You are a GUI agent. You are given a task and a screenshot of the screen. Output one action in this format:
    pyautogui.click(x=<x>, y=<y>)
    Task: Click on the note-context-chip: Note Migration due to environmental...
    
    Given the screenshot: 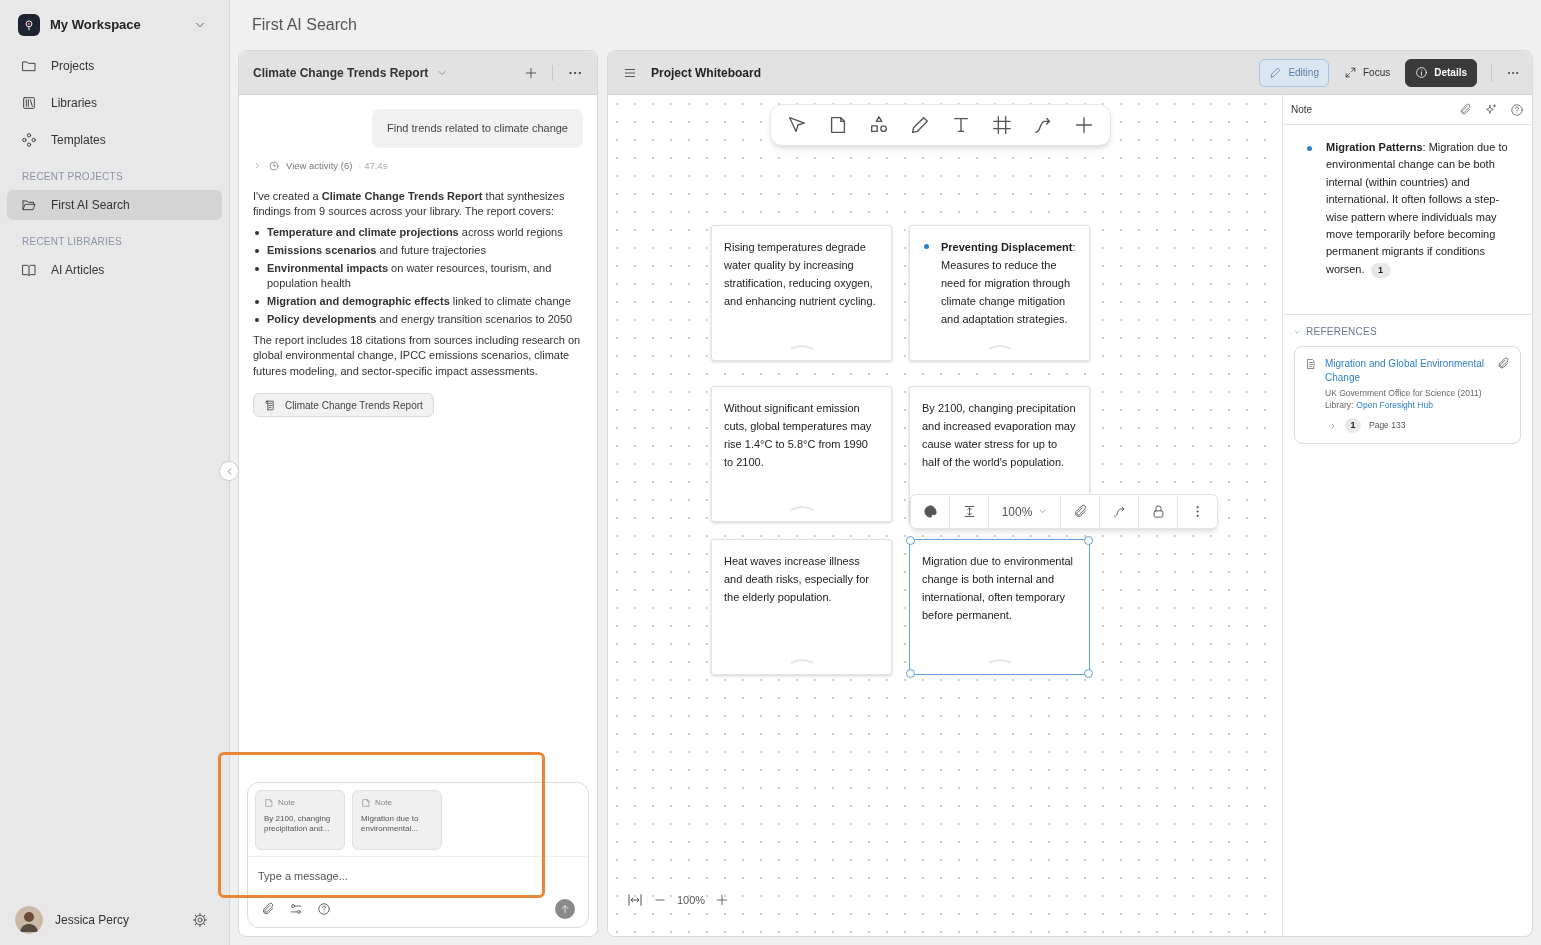 What is the action you would take?
    pyautogui.click(x=397, y=820)
    